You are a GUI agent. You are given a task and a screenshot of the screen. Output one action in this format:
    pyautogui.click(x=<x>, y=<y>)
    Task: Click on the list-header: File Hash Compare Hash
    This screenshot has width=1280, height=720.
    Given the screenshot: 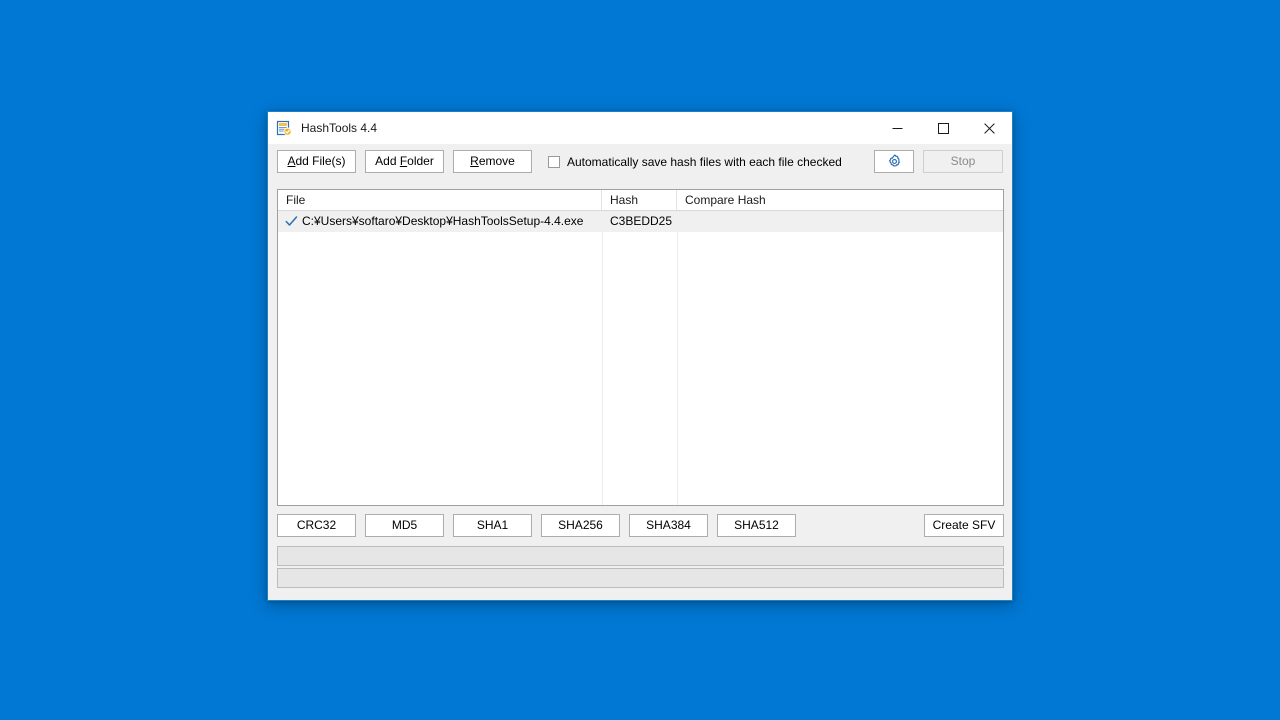 What is the action you would take?
    pyautogui.click(x=640, y=200)
    